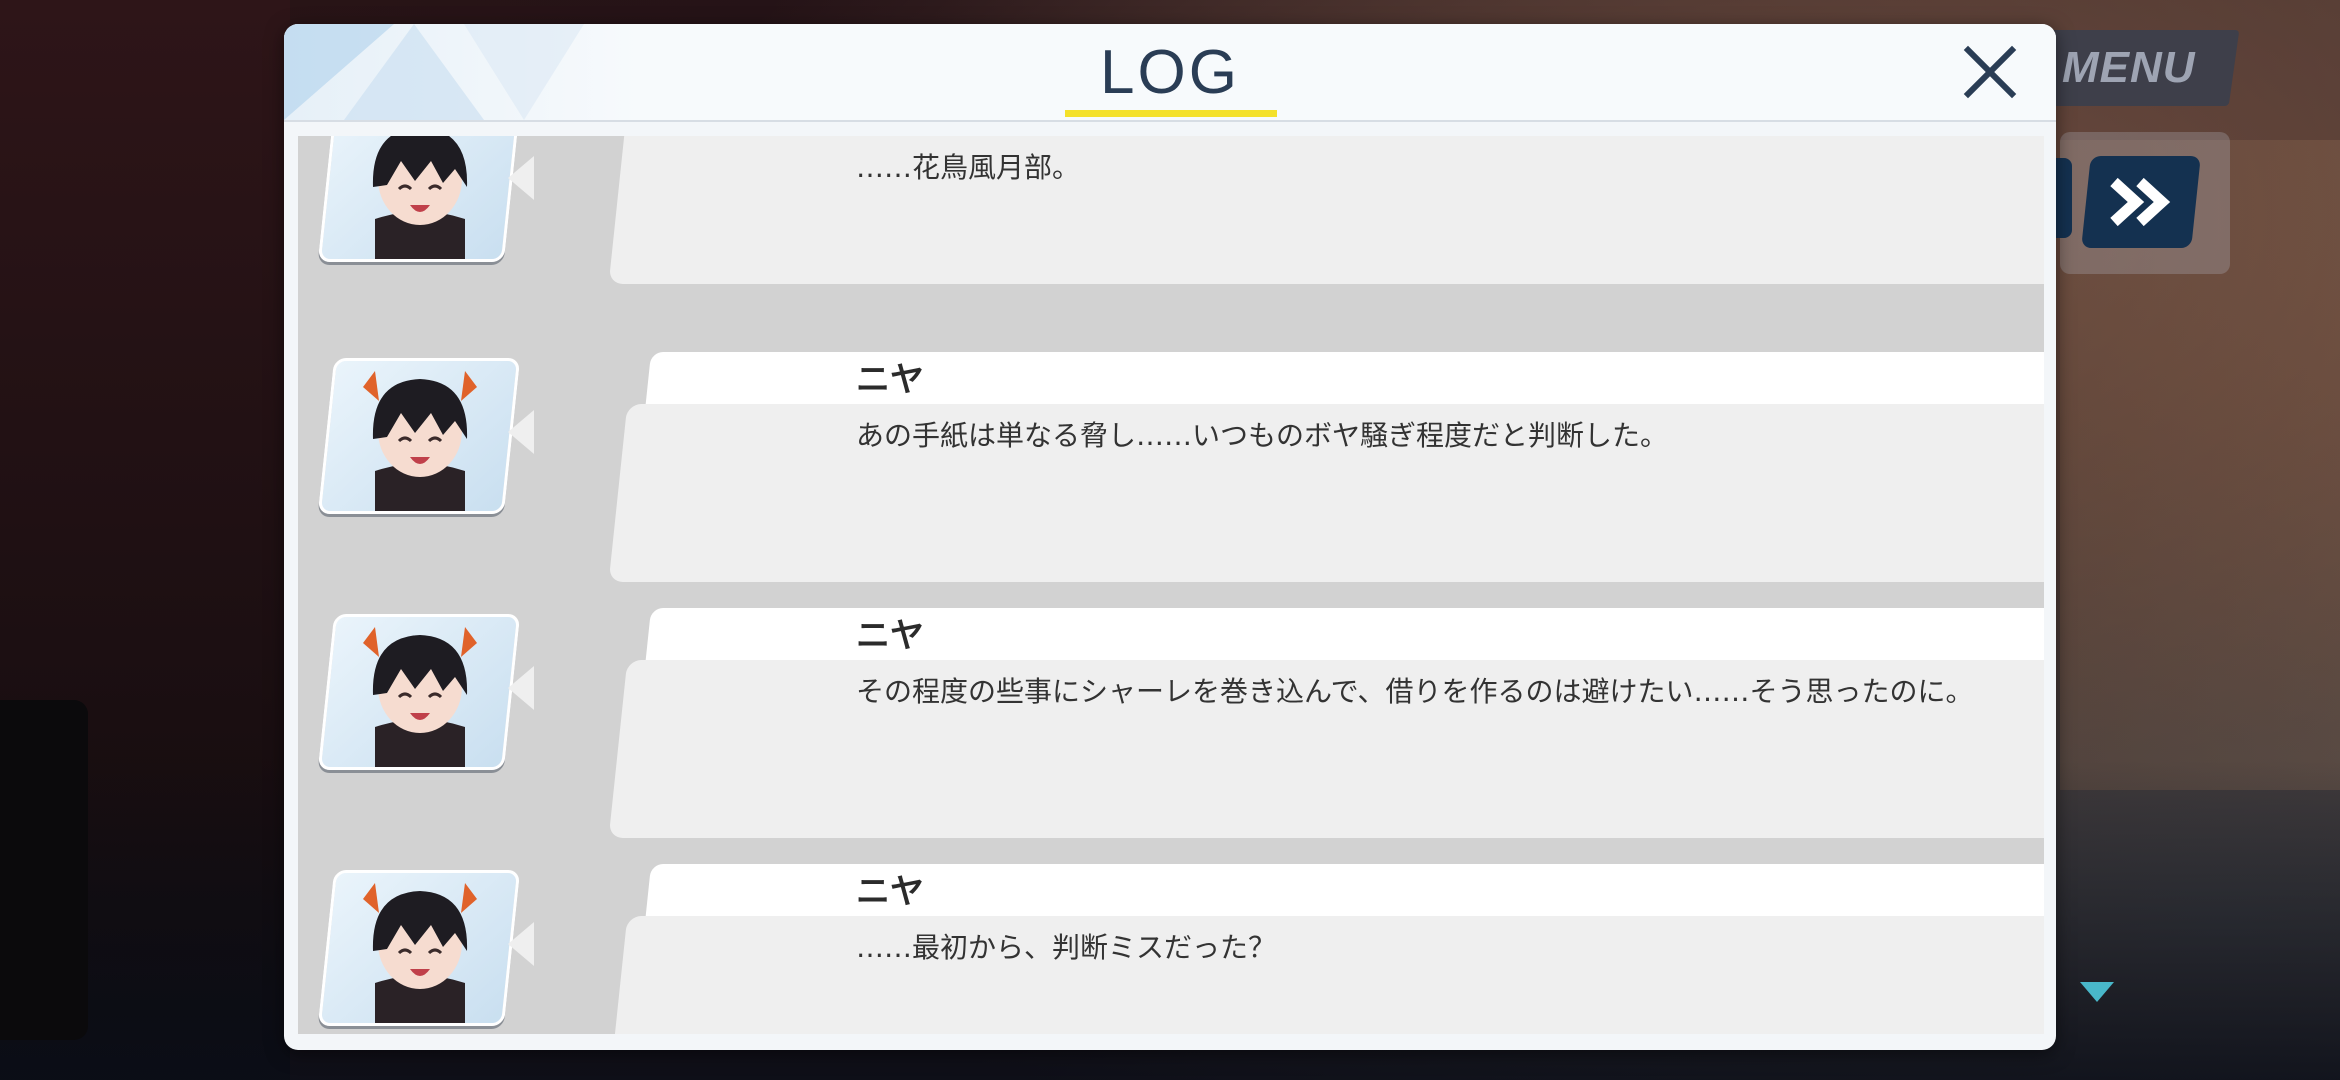 The width and height of the screenshot is (2340, 1080). I want to click on log-entry: ニヤ ……最初から、判断ミスだった？, so click(1171, 946).